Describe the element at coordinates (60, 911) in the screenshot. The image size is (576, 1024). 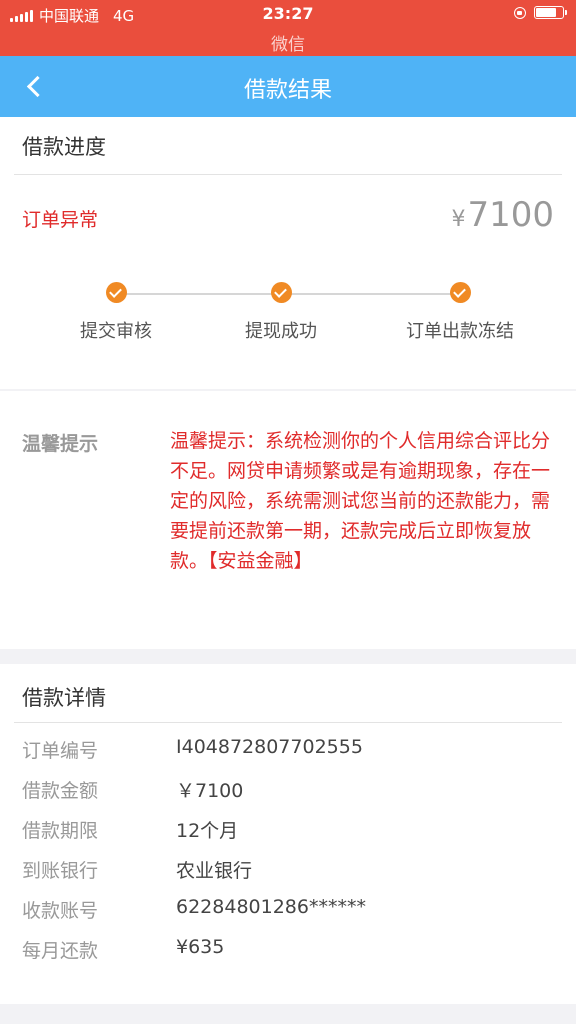
I see `detail-key: 收款账号` at that location.